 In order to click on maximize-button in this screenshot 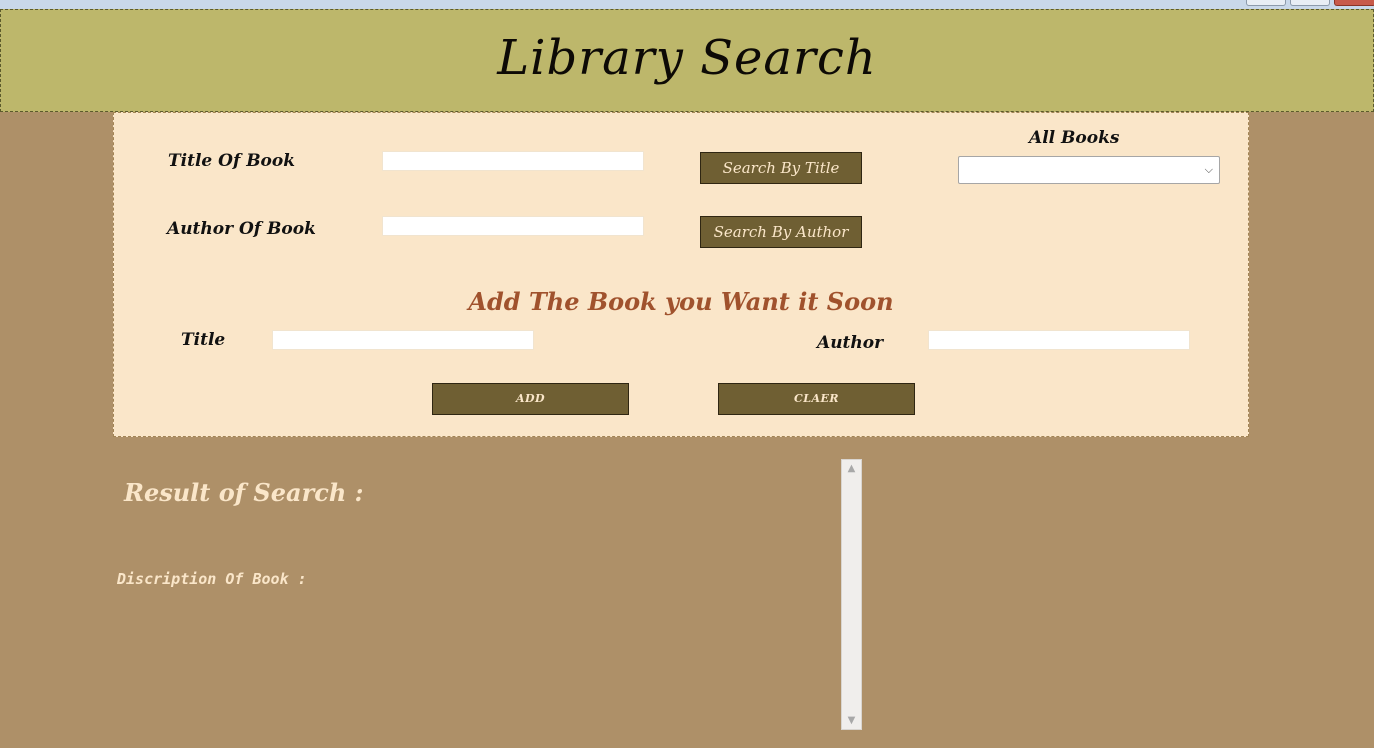, I will do `click(1310, 3)`.